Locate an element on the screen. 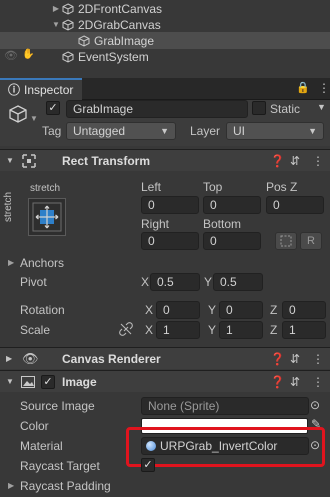 This screenshot has height=497, width=330. image-component-icon is located at coordinates (28, 382).